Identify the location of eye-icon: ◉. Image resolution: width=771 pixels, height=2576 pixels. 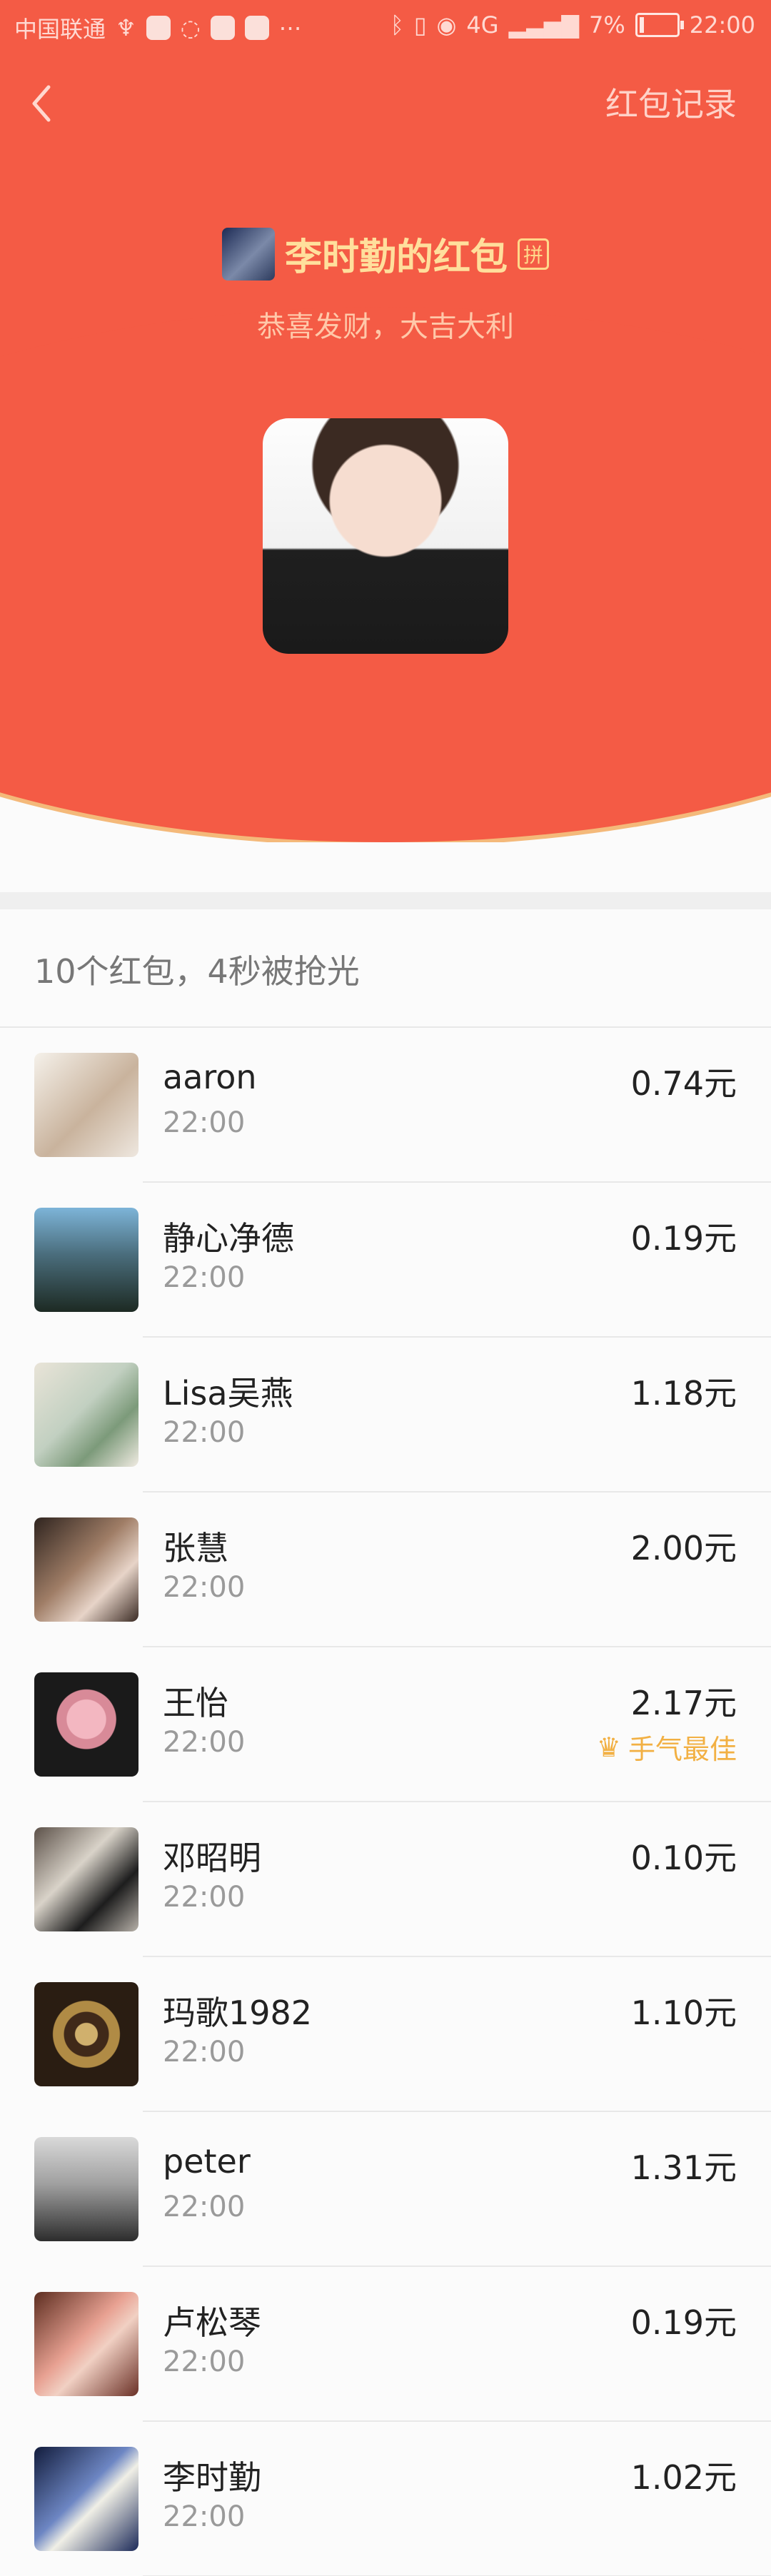
(446, 25).